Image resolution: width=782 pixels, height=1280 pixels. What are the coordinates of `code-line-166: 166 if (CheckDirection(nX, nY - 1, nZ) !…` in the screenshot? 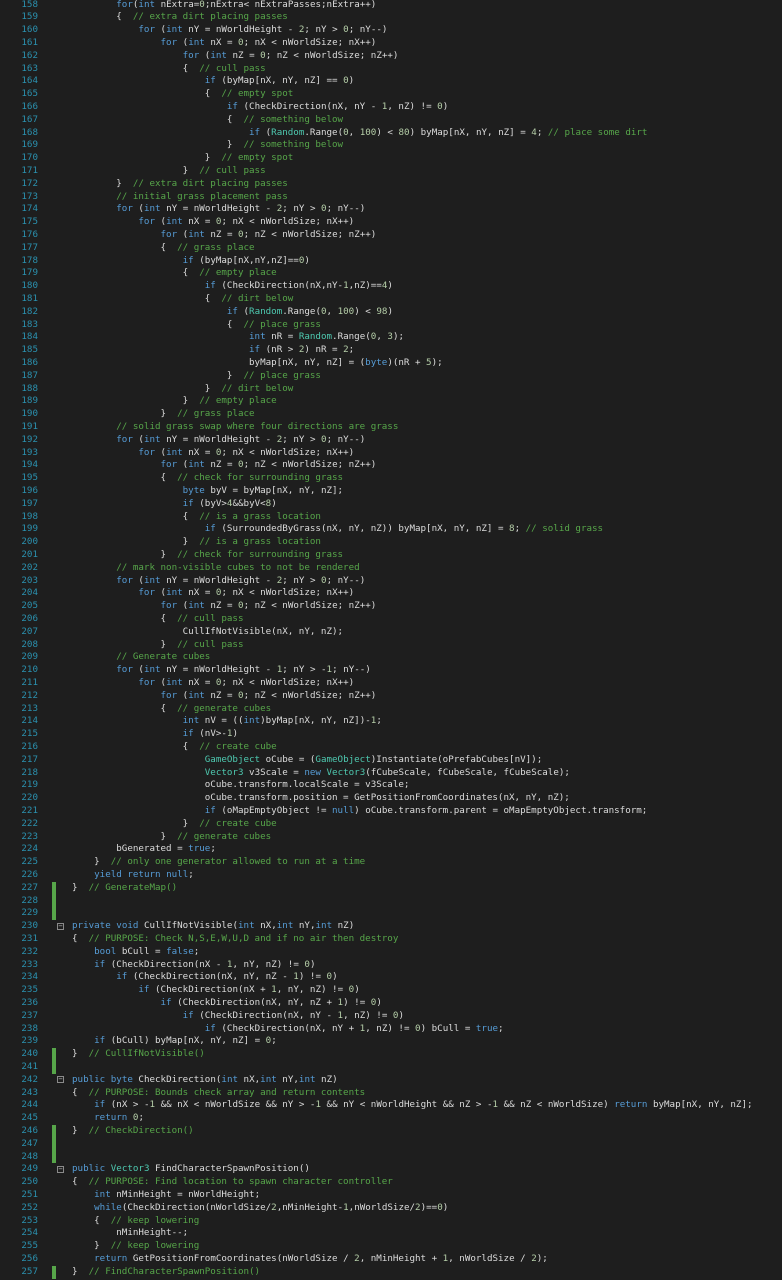 It's located at (391, 107).